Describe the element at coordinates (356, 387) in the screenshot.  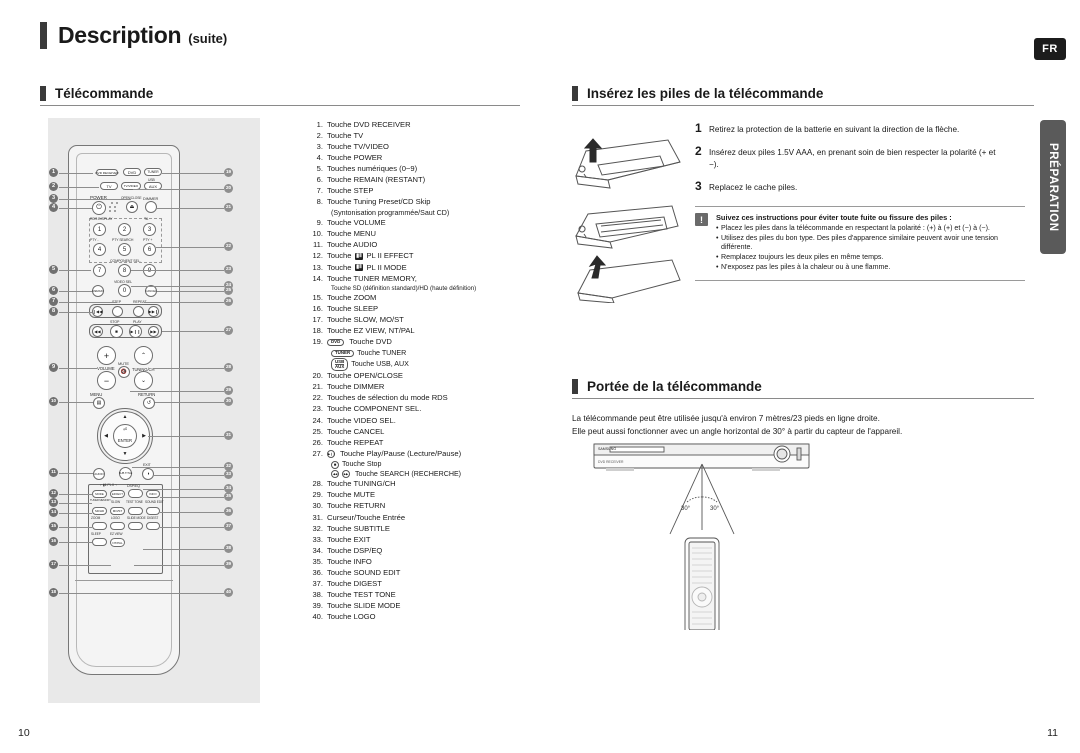
I see `list-item-text: Touche DIMMER` at that location.